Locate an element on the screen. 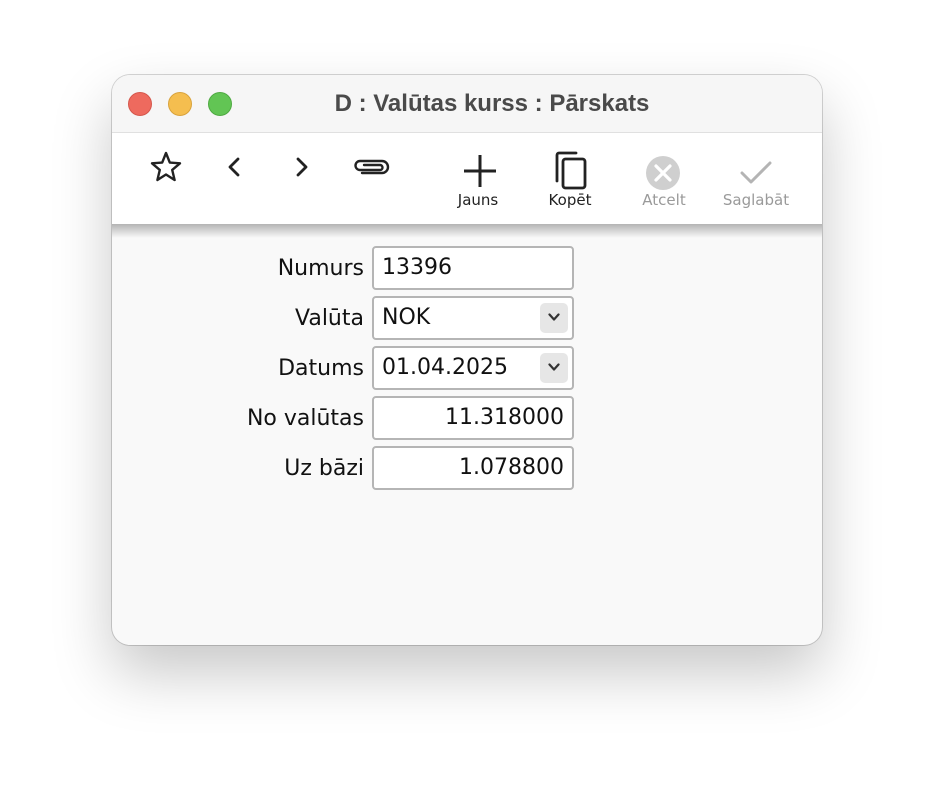 The height and width of the screenshot is (794, 934). date-dropdown-button is located at coordinates (554, 368).